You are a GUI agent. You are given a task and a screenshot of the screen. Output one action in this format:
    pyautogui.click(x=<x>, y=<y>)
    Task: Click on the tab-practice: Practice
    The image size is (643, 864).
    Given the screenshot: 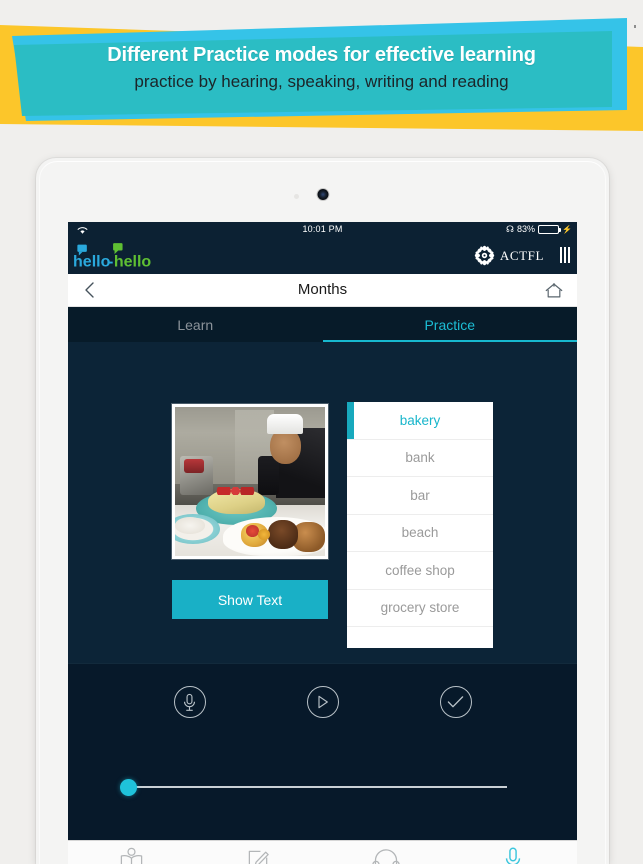 What is the action you would take?
    pyautogui.click(x=450, y=324)
    